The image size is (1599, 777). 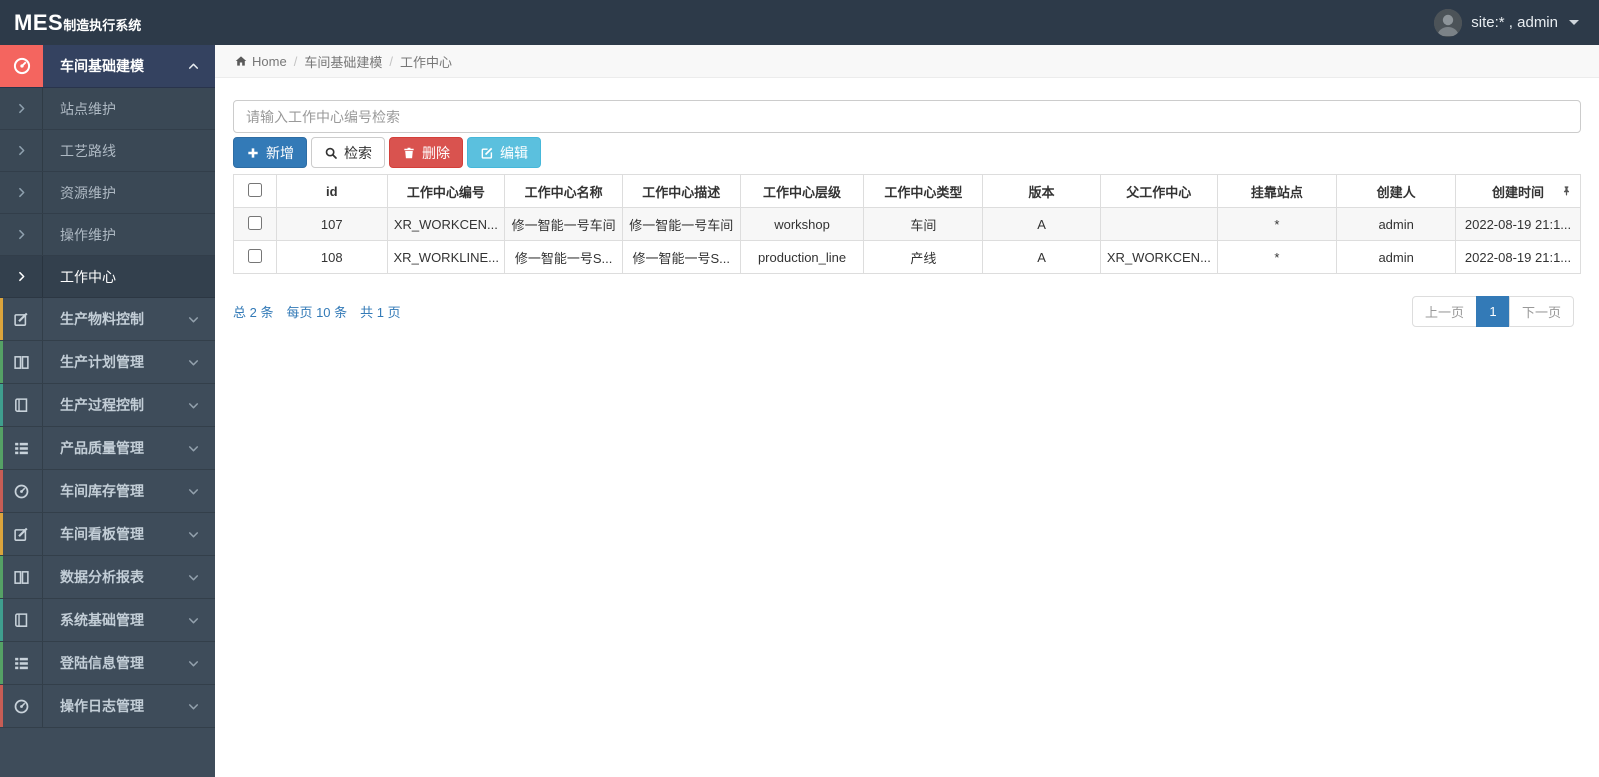 What do you see at coordinates (1518, 191) in the screenshot?
I see `column-header: 创建时间` at bounding box center [1518, 191].